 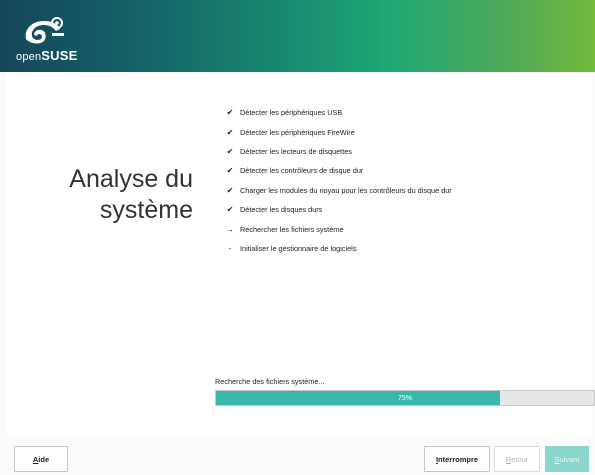 I want to click on help-button: Aide, so click(x=41, y=459).